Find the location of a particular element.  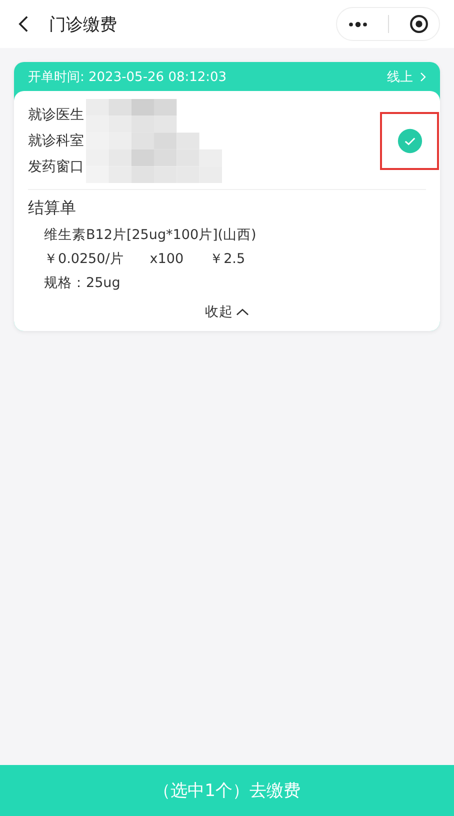

collapse-toggle: 收起 is located at coordinates (227, 312).